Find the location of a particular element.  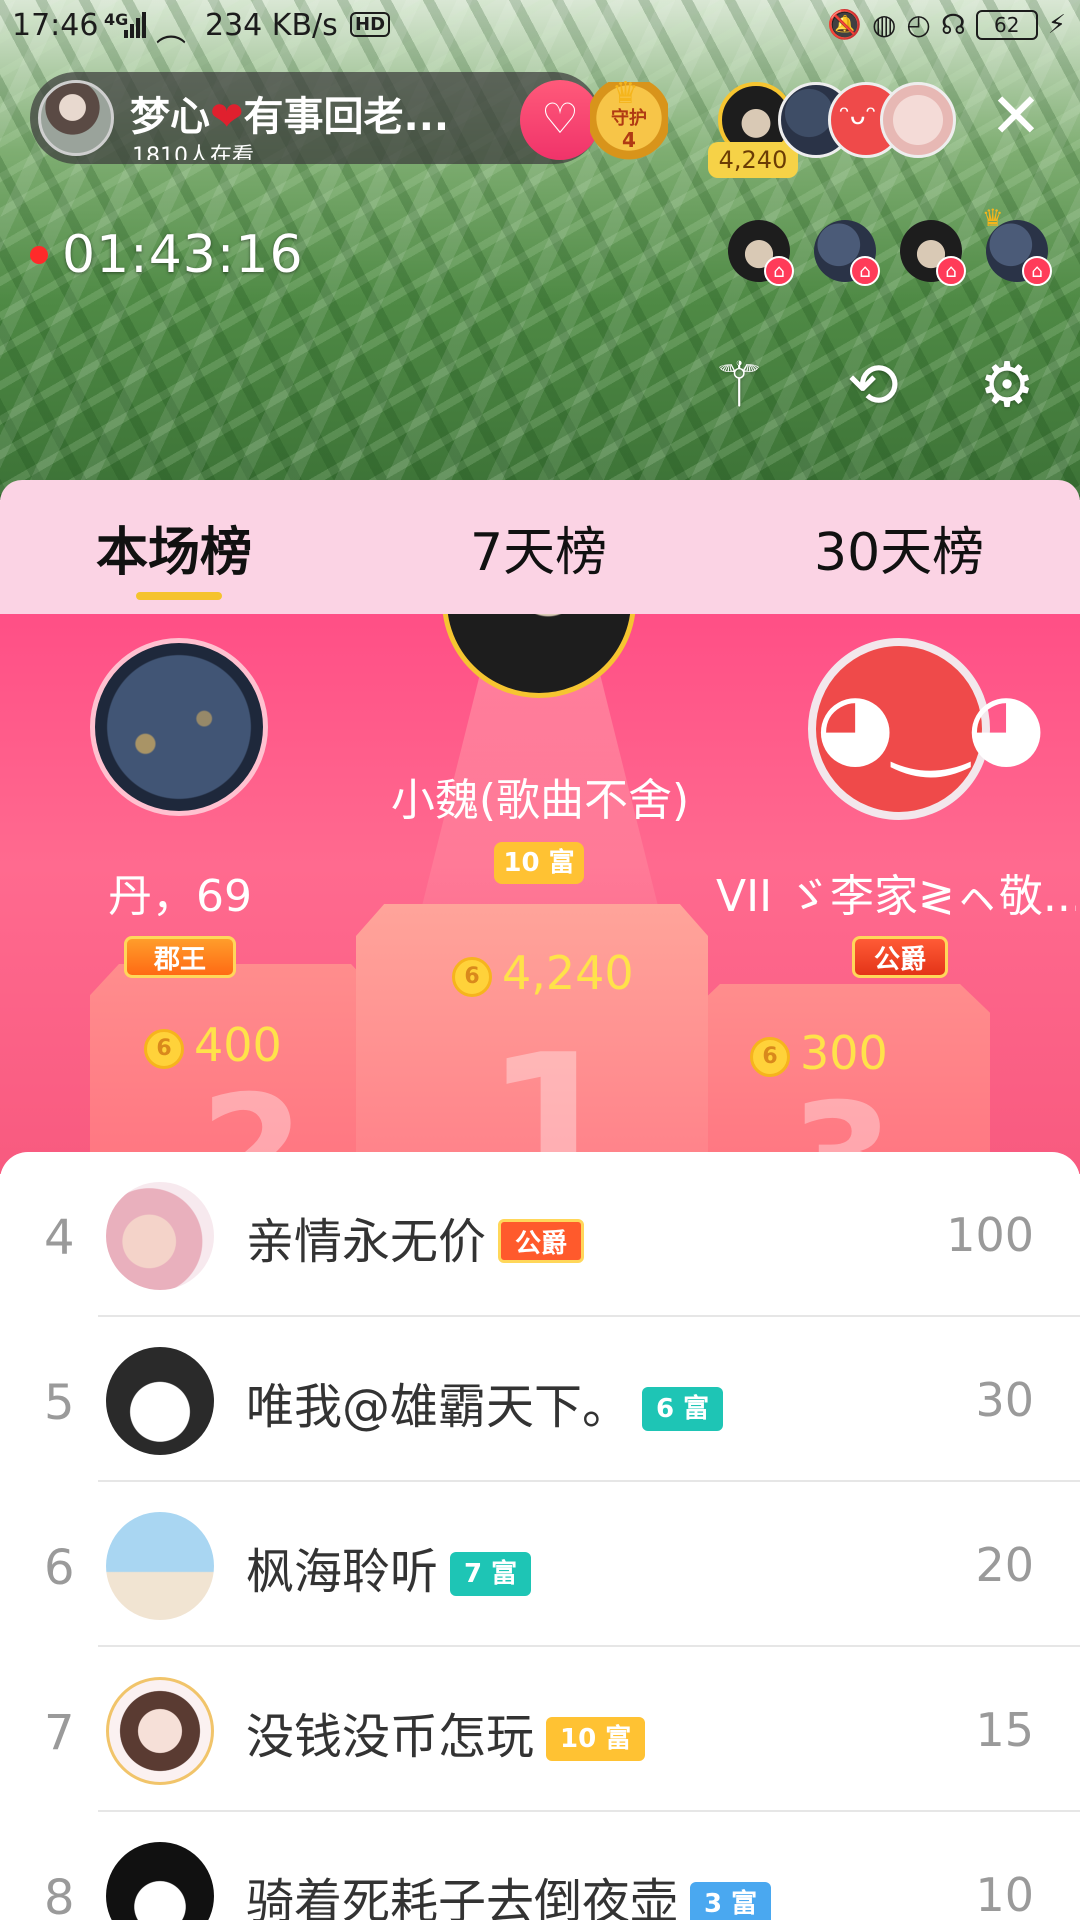

first-place-score: 6 4,240 is located at coordinates (543, 973).